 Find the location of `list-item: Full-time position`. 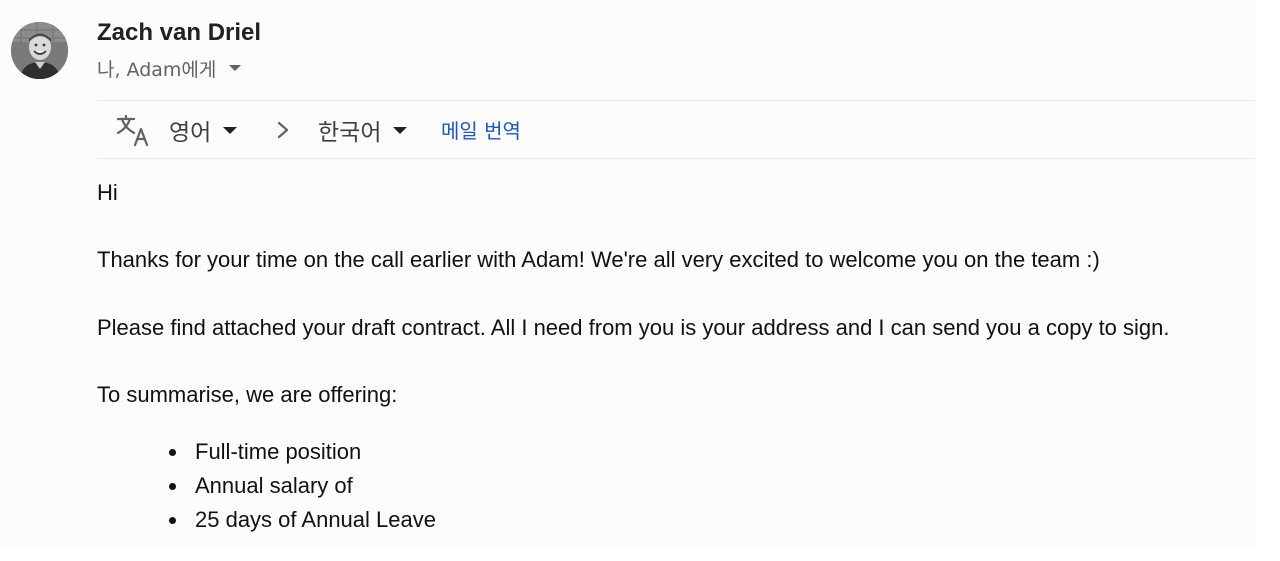

list-item: Full-time position is located at coordinates (301, 455).